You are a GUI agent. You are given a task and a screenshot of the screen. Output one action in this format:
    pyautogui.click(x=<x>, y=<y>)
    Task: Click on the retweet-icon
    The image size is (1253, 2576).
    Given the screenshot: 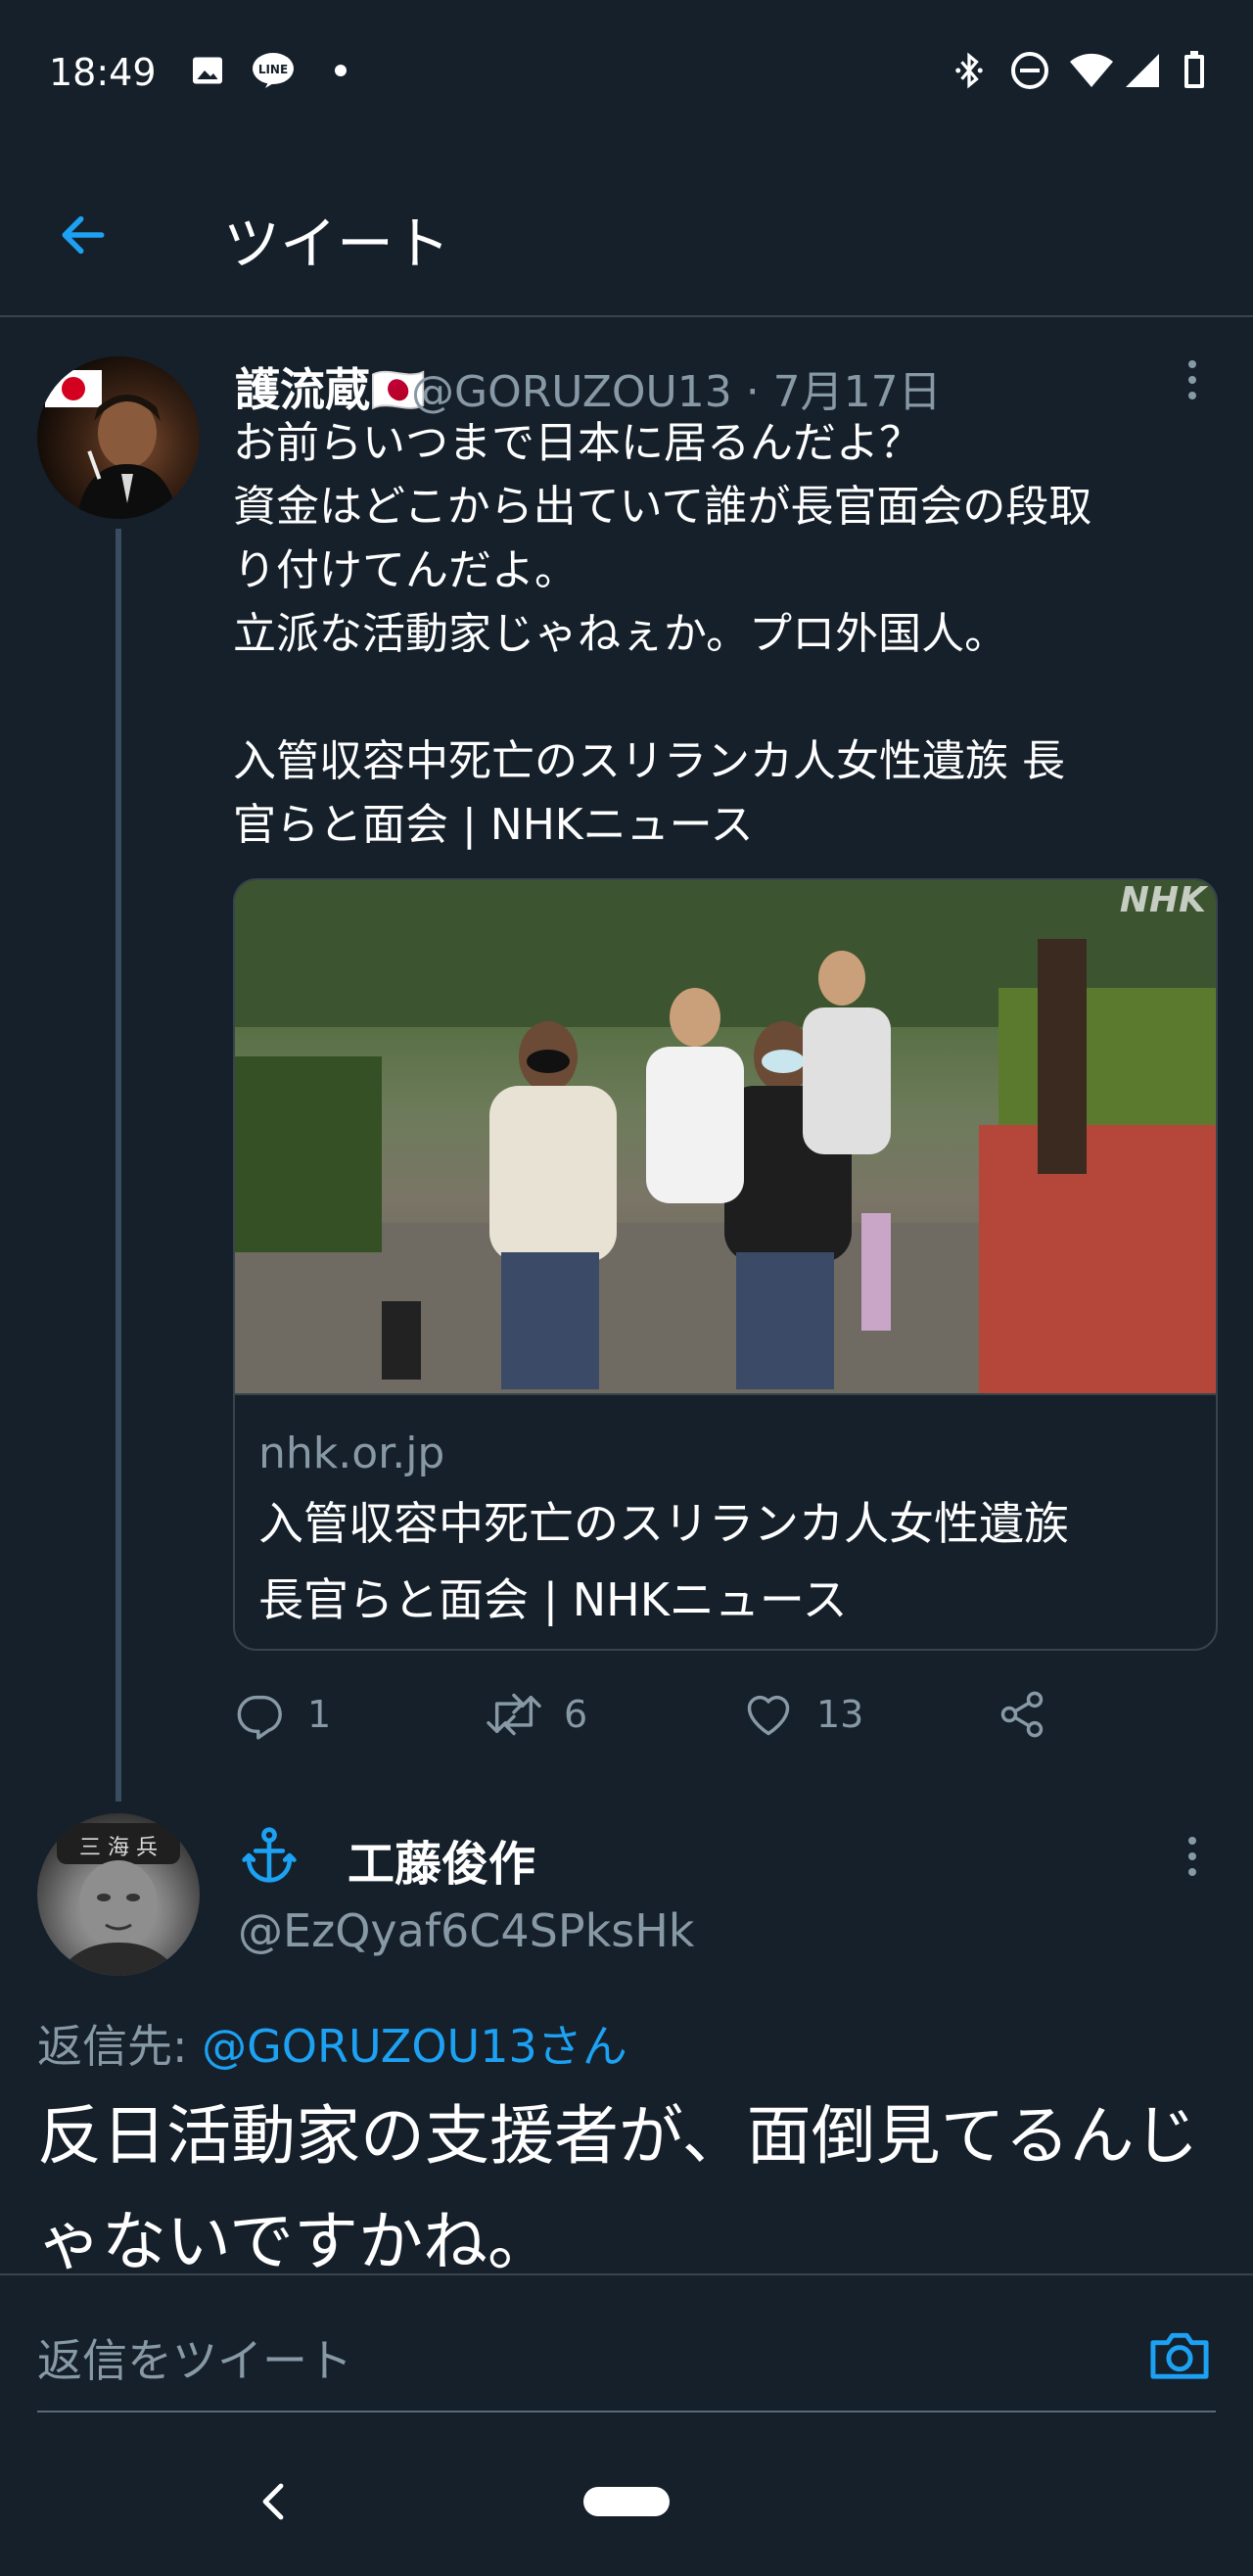 What is the action you would take?
    pyautogui.click(x=514, y=1714)
    